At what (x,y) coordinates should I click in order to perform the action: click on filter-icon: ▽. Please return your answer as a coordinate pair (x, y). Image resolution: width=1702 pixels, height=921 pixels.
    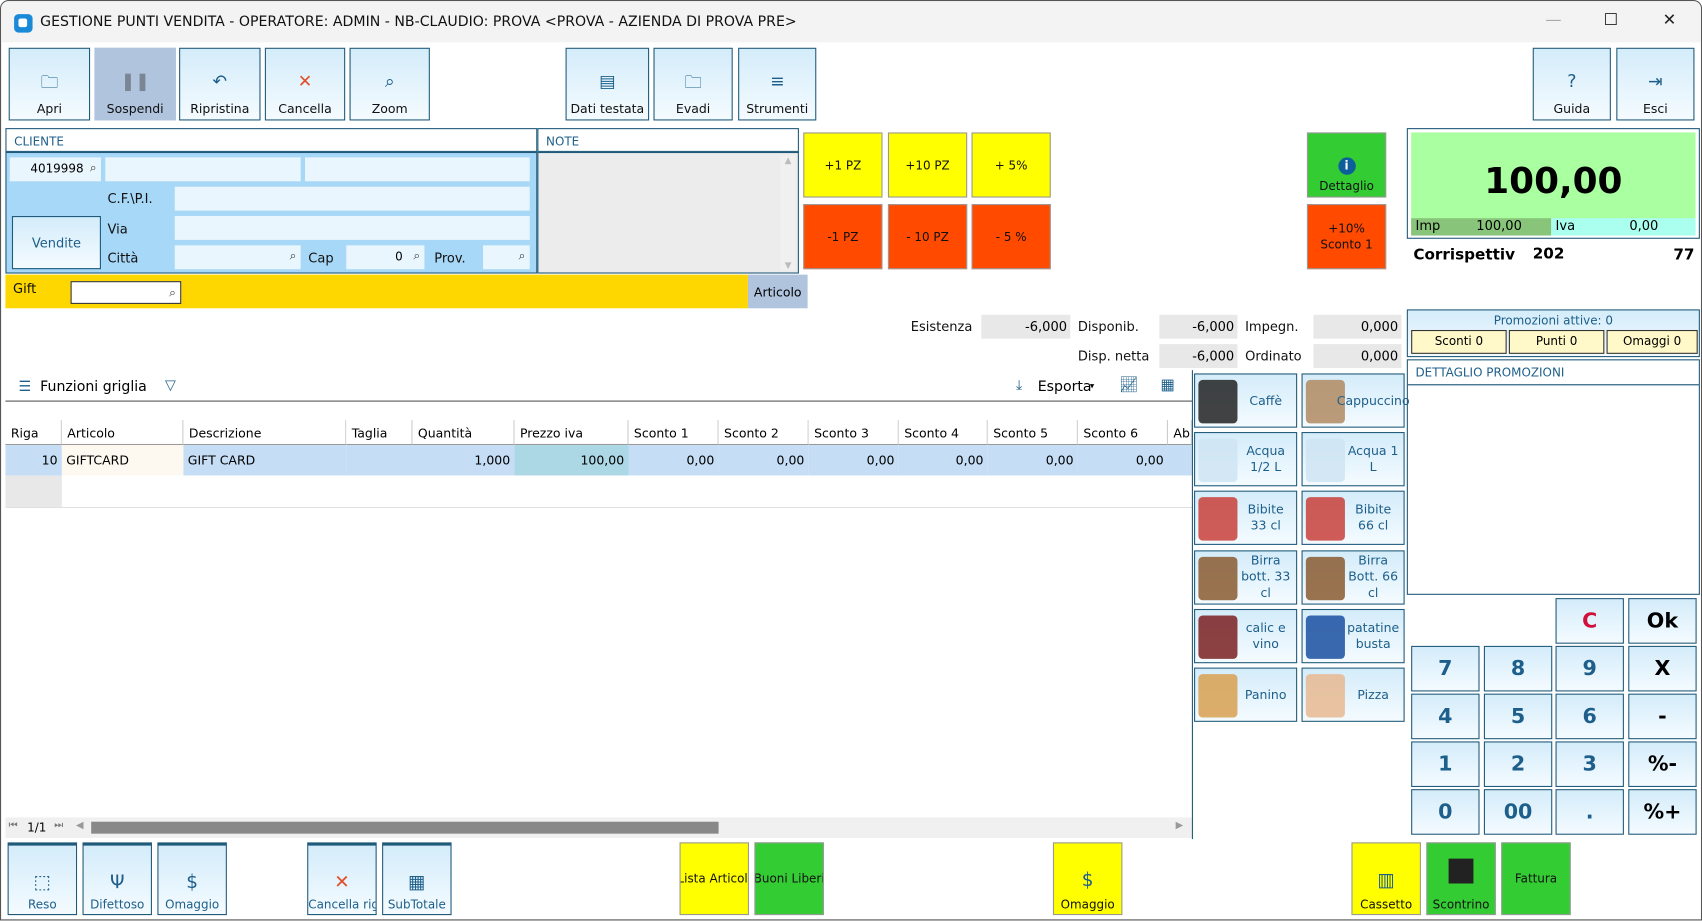
    Looking at the image, I should click on (170, 386).